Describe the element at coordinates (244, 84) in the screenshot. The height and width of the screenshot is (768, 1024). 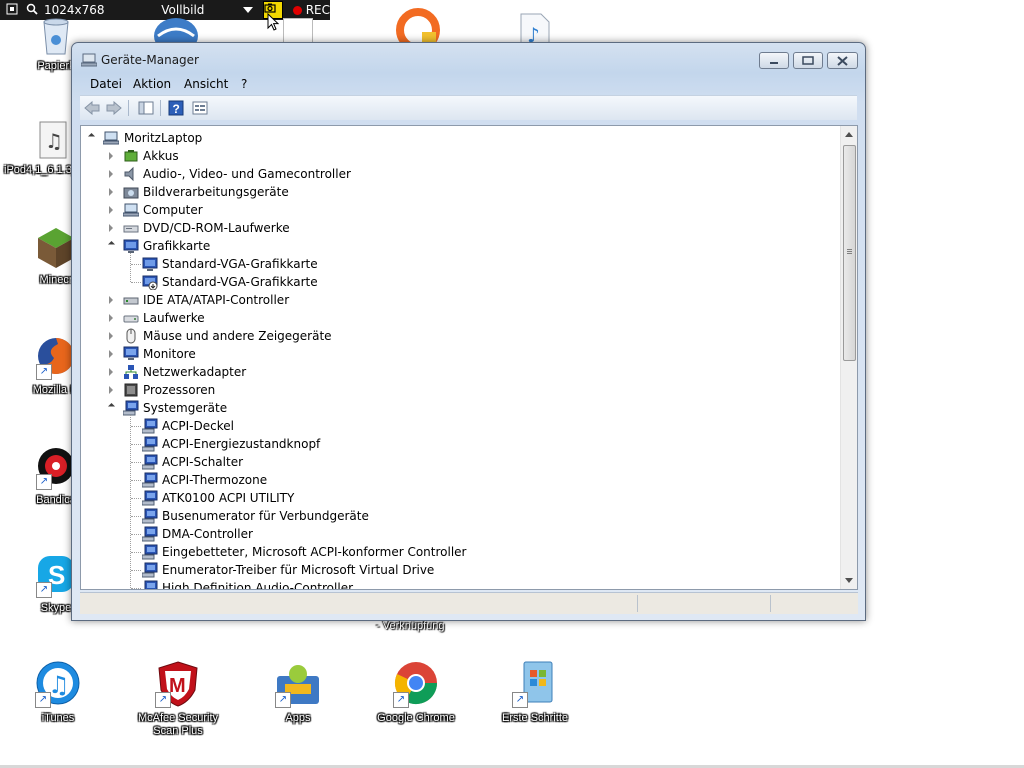
I see `menu-help: ?` at that location.